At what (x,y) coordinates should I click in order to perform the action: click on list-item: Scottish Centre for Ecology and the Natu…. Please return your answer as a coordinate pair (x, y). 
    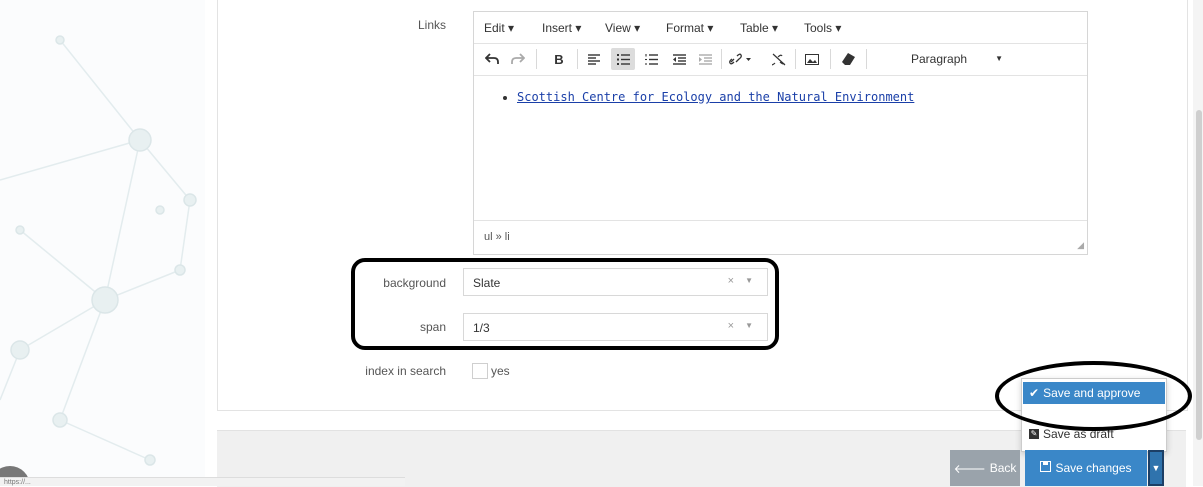
    Looking at the image, I should click on (802, 97).